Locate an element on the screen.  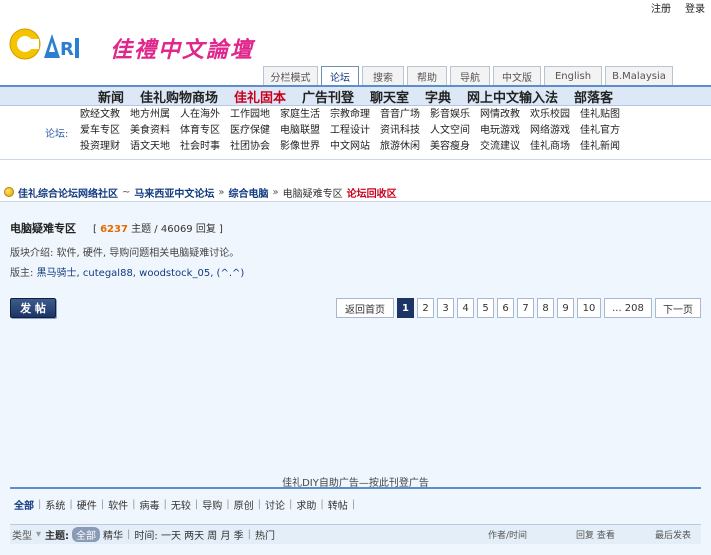
forum-link: 语文天地 is located at coordinates (155, 147).